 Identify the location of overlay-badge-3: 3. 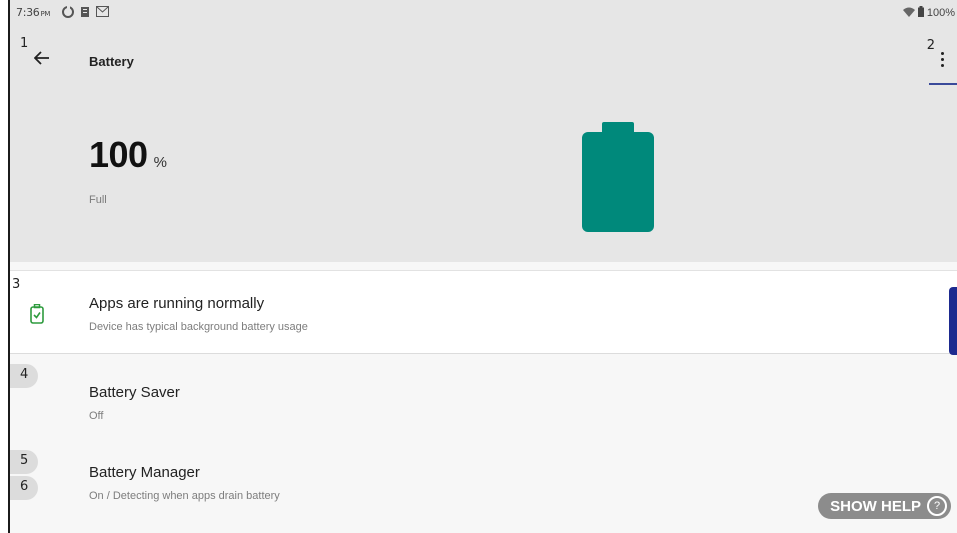
(16, 284).